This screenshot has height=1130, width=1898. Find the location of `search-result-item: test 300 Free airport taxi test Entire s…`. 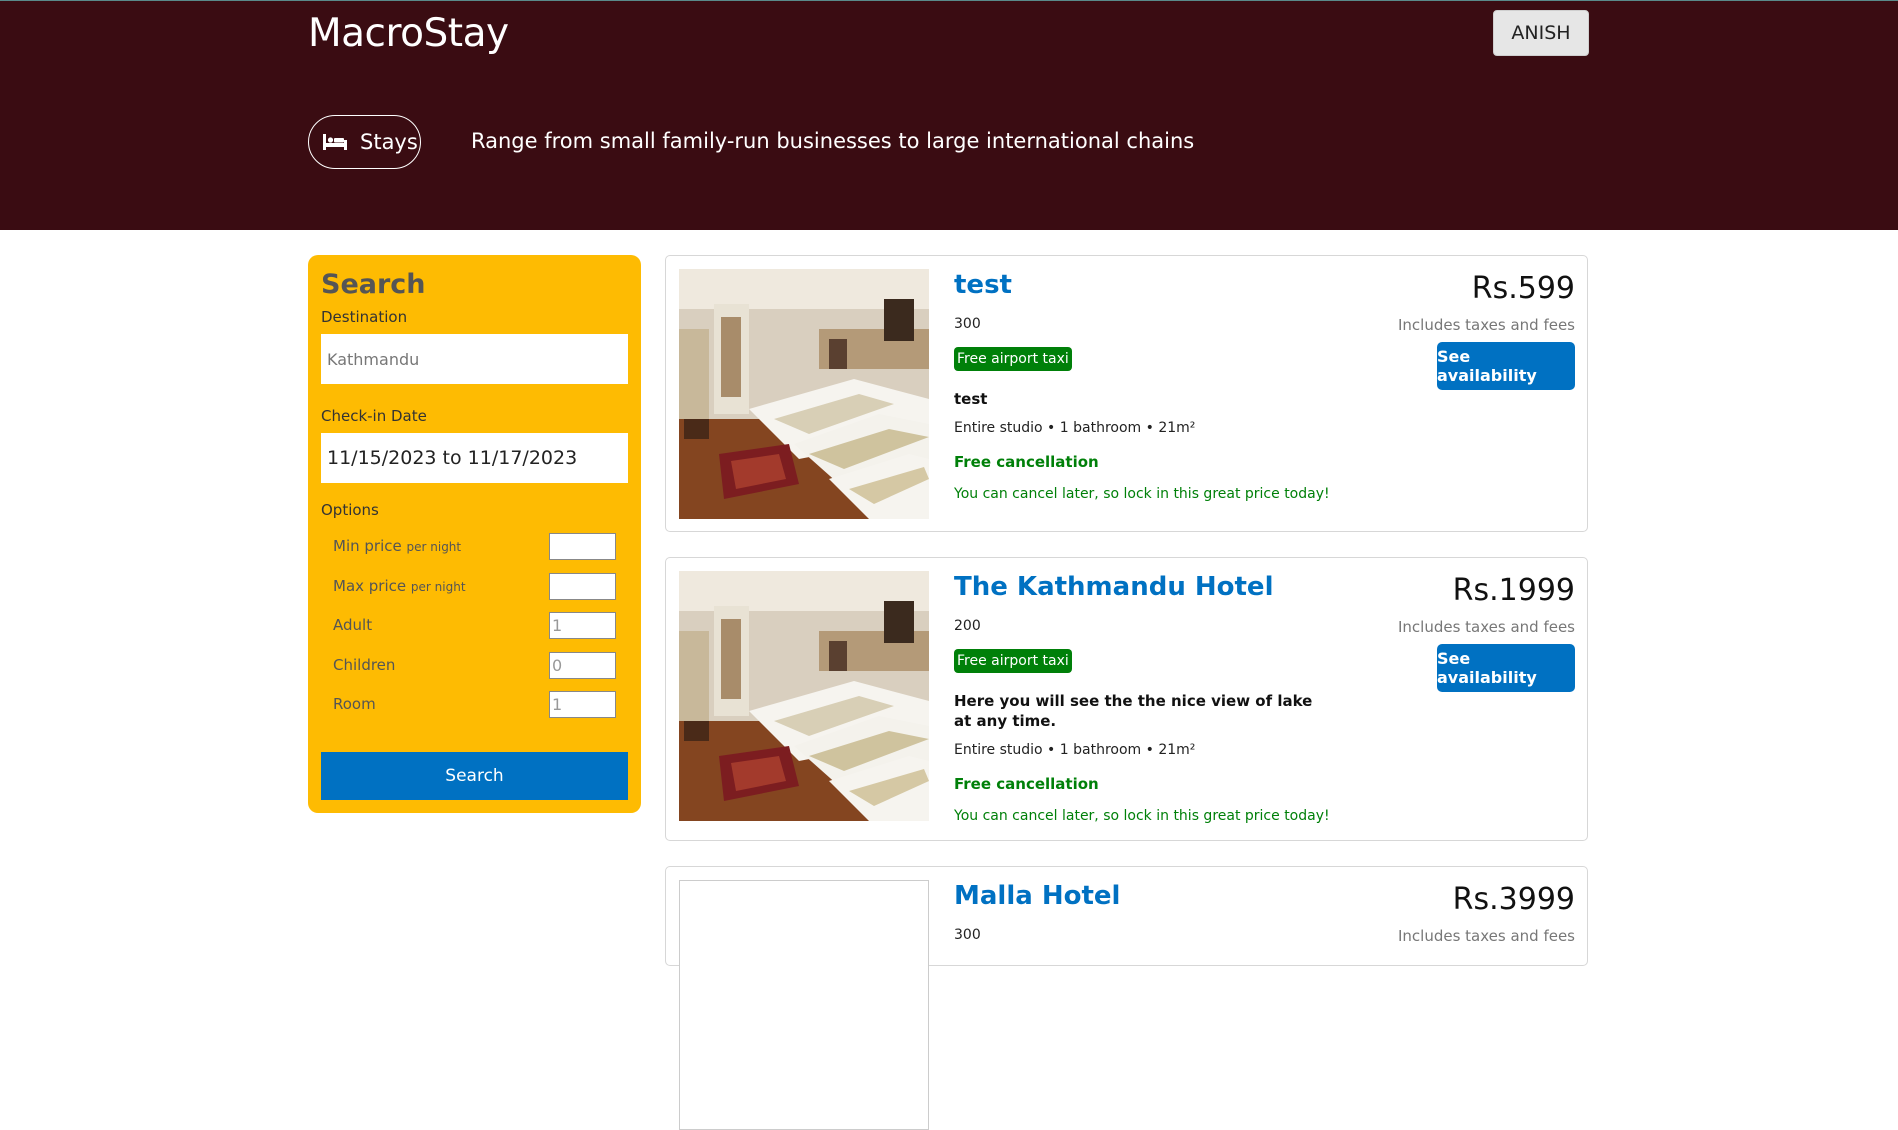

search-result-item: test 300 Free airport taxi test Entire s… is located at coordinates (1126, 393).